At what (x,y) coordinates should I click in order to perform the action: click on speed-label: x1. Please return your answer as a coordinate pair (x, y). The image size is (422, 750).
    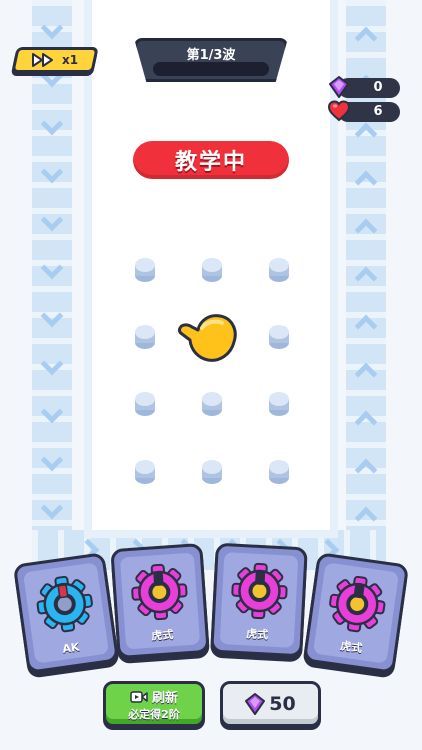
    Looking at the image, I should click on (70, 60).